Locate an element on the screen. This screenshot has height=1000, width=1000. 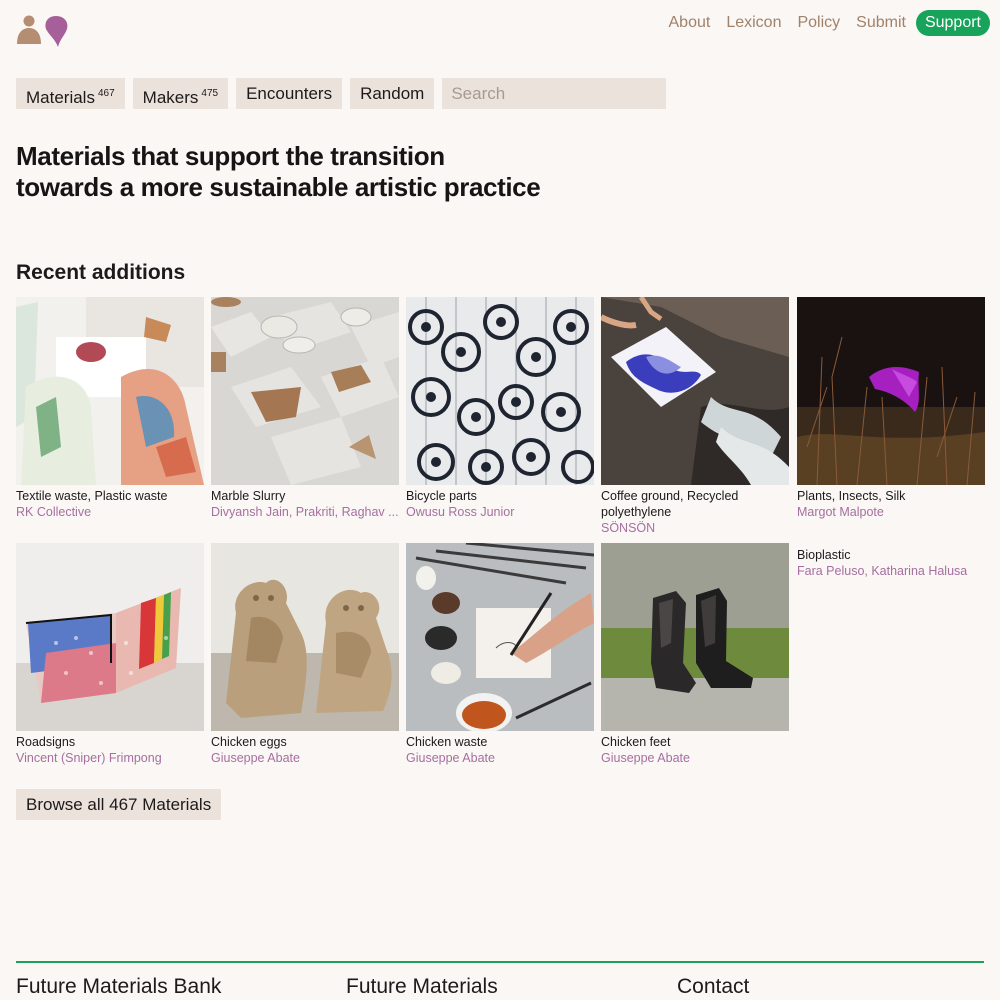
top-nav: About Lexicon Policy Submit Support is located at coordinates (821, 23).